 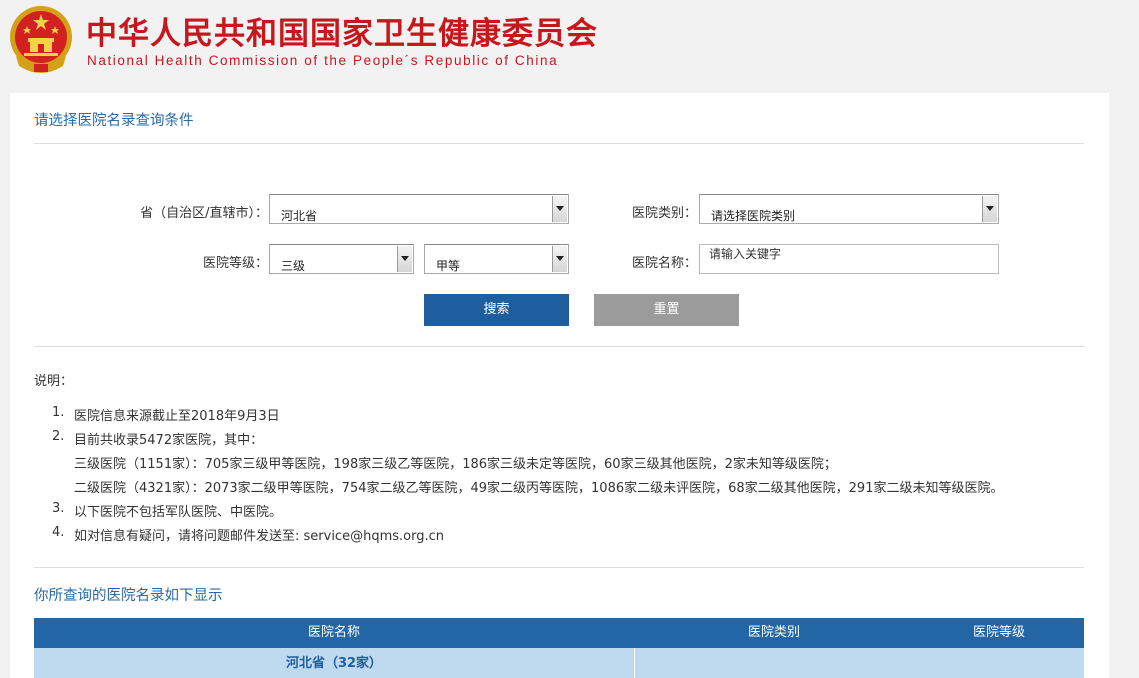 I want to click on results-section-title: 你所查询的医院名录如下显示, so click(x=128, y=596).